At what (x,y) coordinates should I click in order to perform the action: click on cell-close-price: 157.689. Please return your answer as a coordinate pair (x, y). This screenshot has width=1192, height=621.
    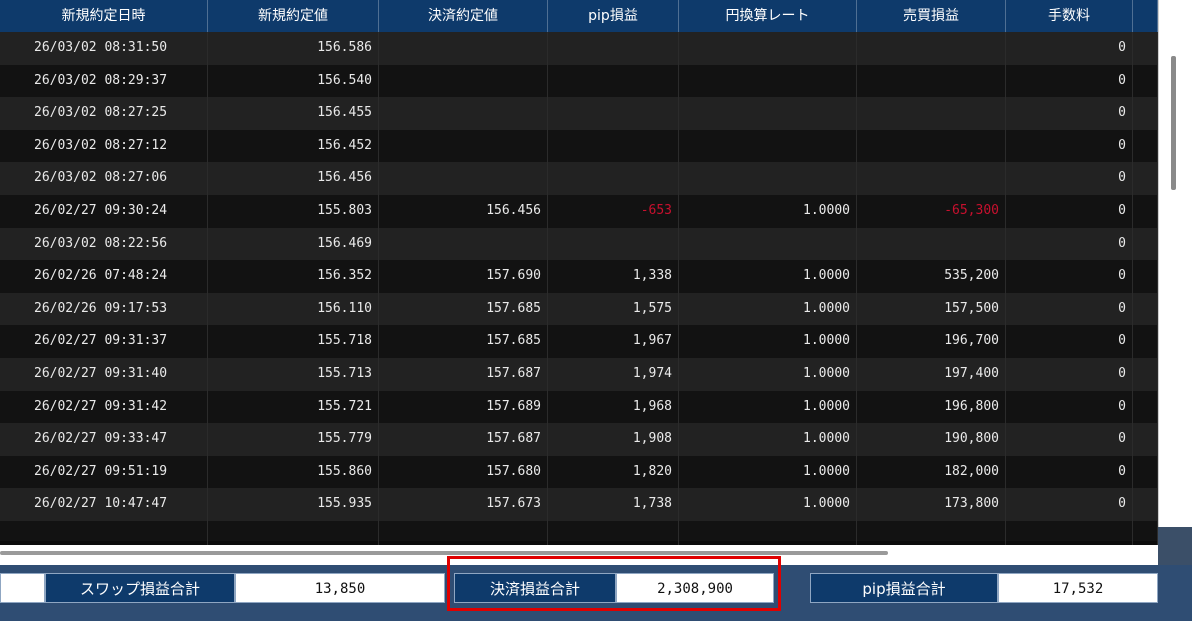
    Looking at the image, I should click on (463, 407).